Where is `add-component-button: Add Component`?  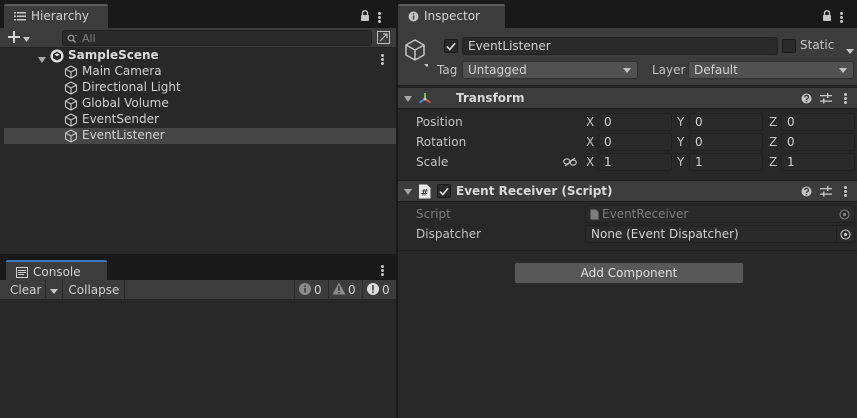
add-component-button: Add Component is located at coordinates (629, 273).